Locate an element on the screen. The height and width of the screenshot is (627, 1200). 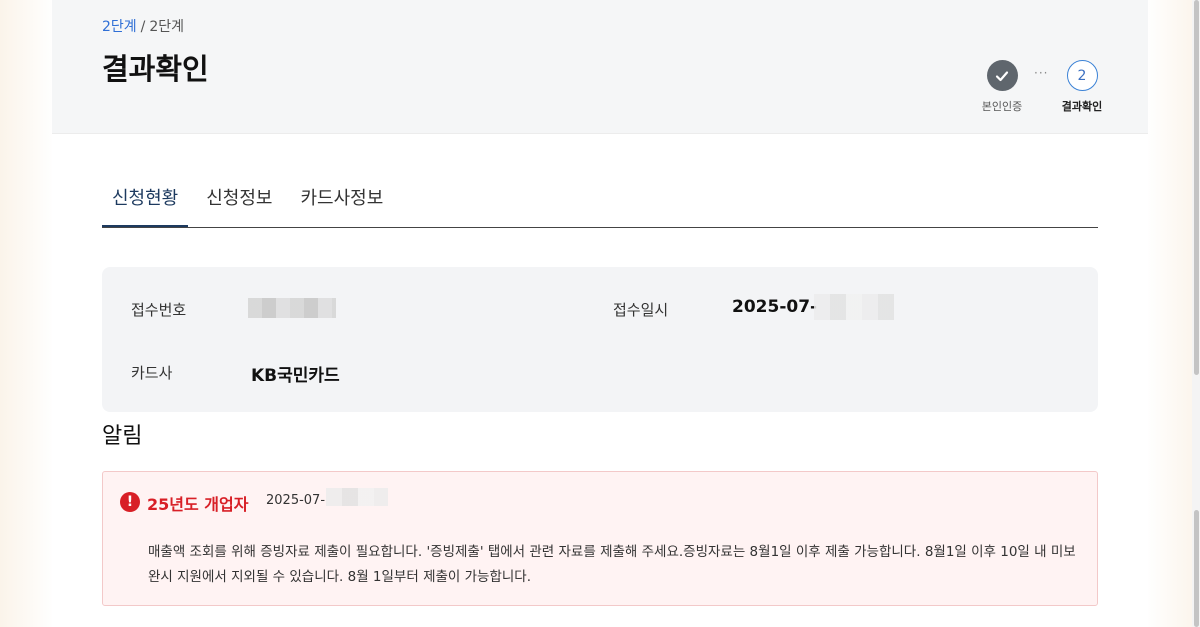
page-title: 결과확인 is located at coordinates (155, 69).